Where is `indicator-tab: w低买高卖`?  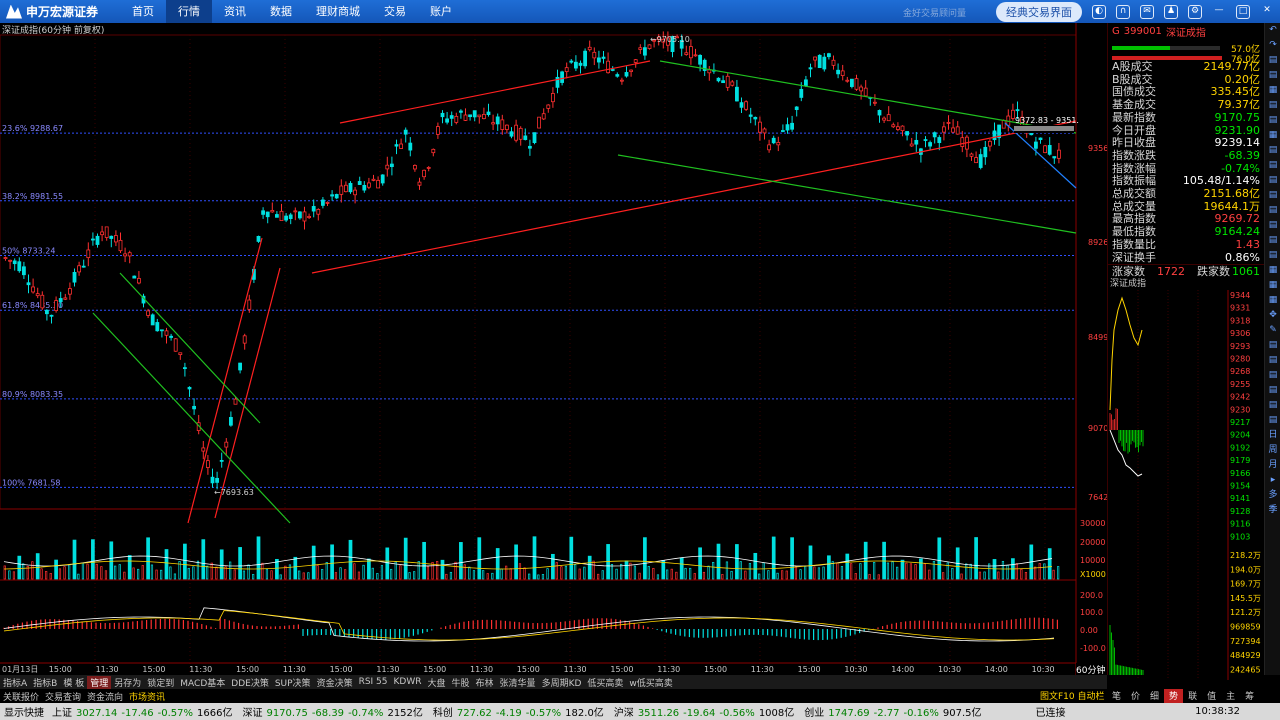 indicator-tab: w低买高卖 is located at coordinates (650, 682).